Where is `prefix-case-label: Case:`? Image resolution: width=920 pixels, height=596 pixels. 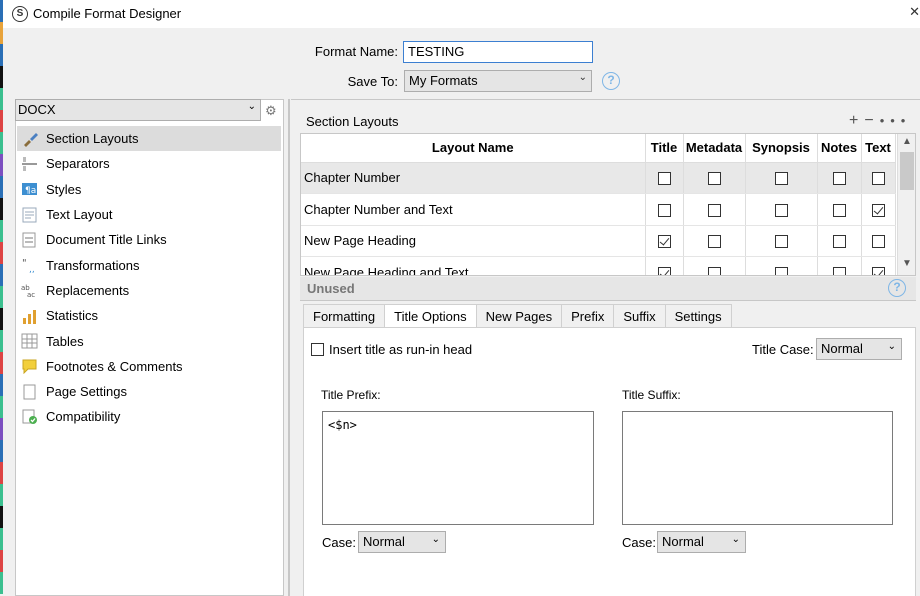 prefix-case-label: Case: is located at coordinates (339, 542).